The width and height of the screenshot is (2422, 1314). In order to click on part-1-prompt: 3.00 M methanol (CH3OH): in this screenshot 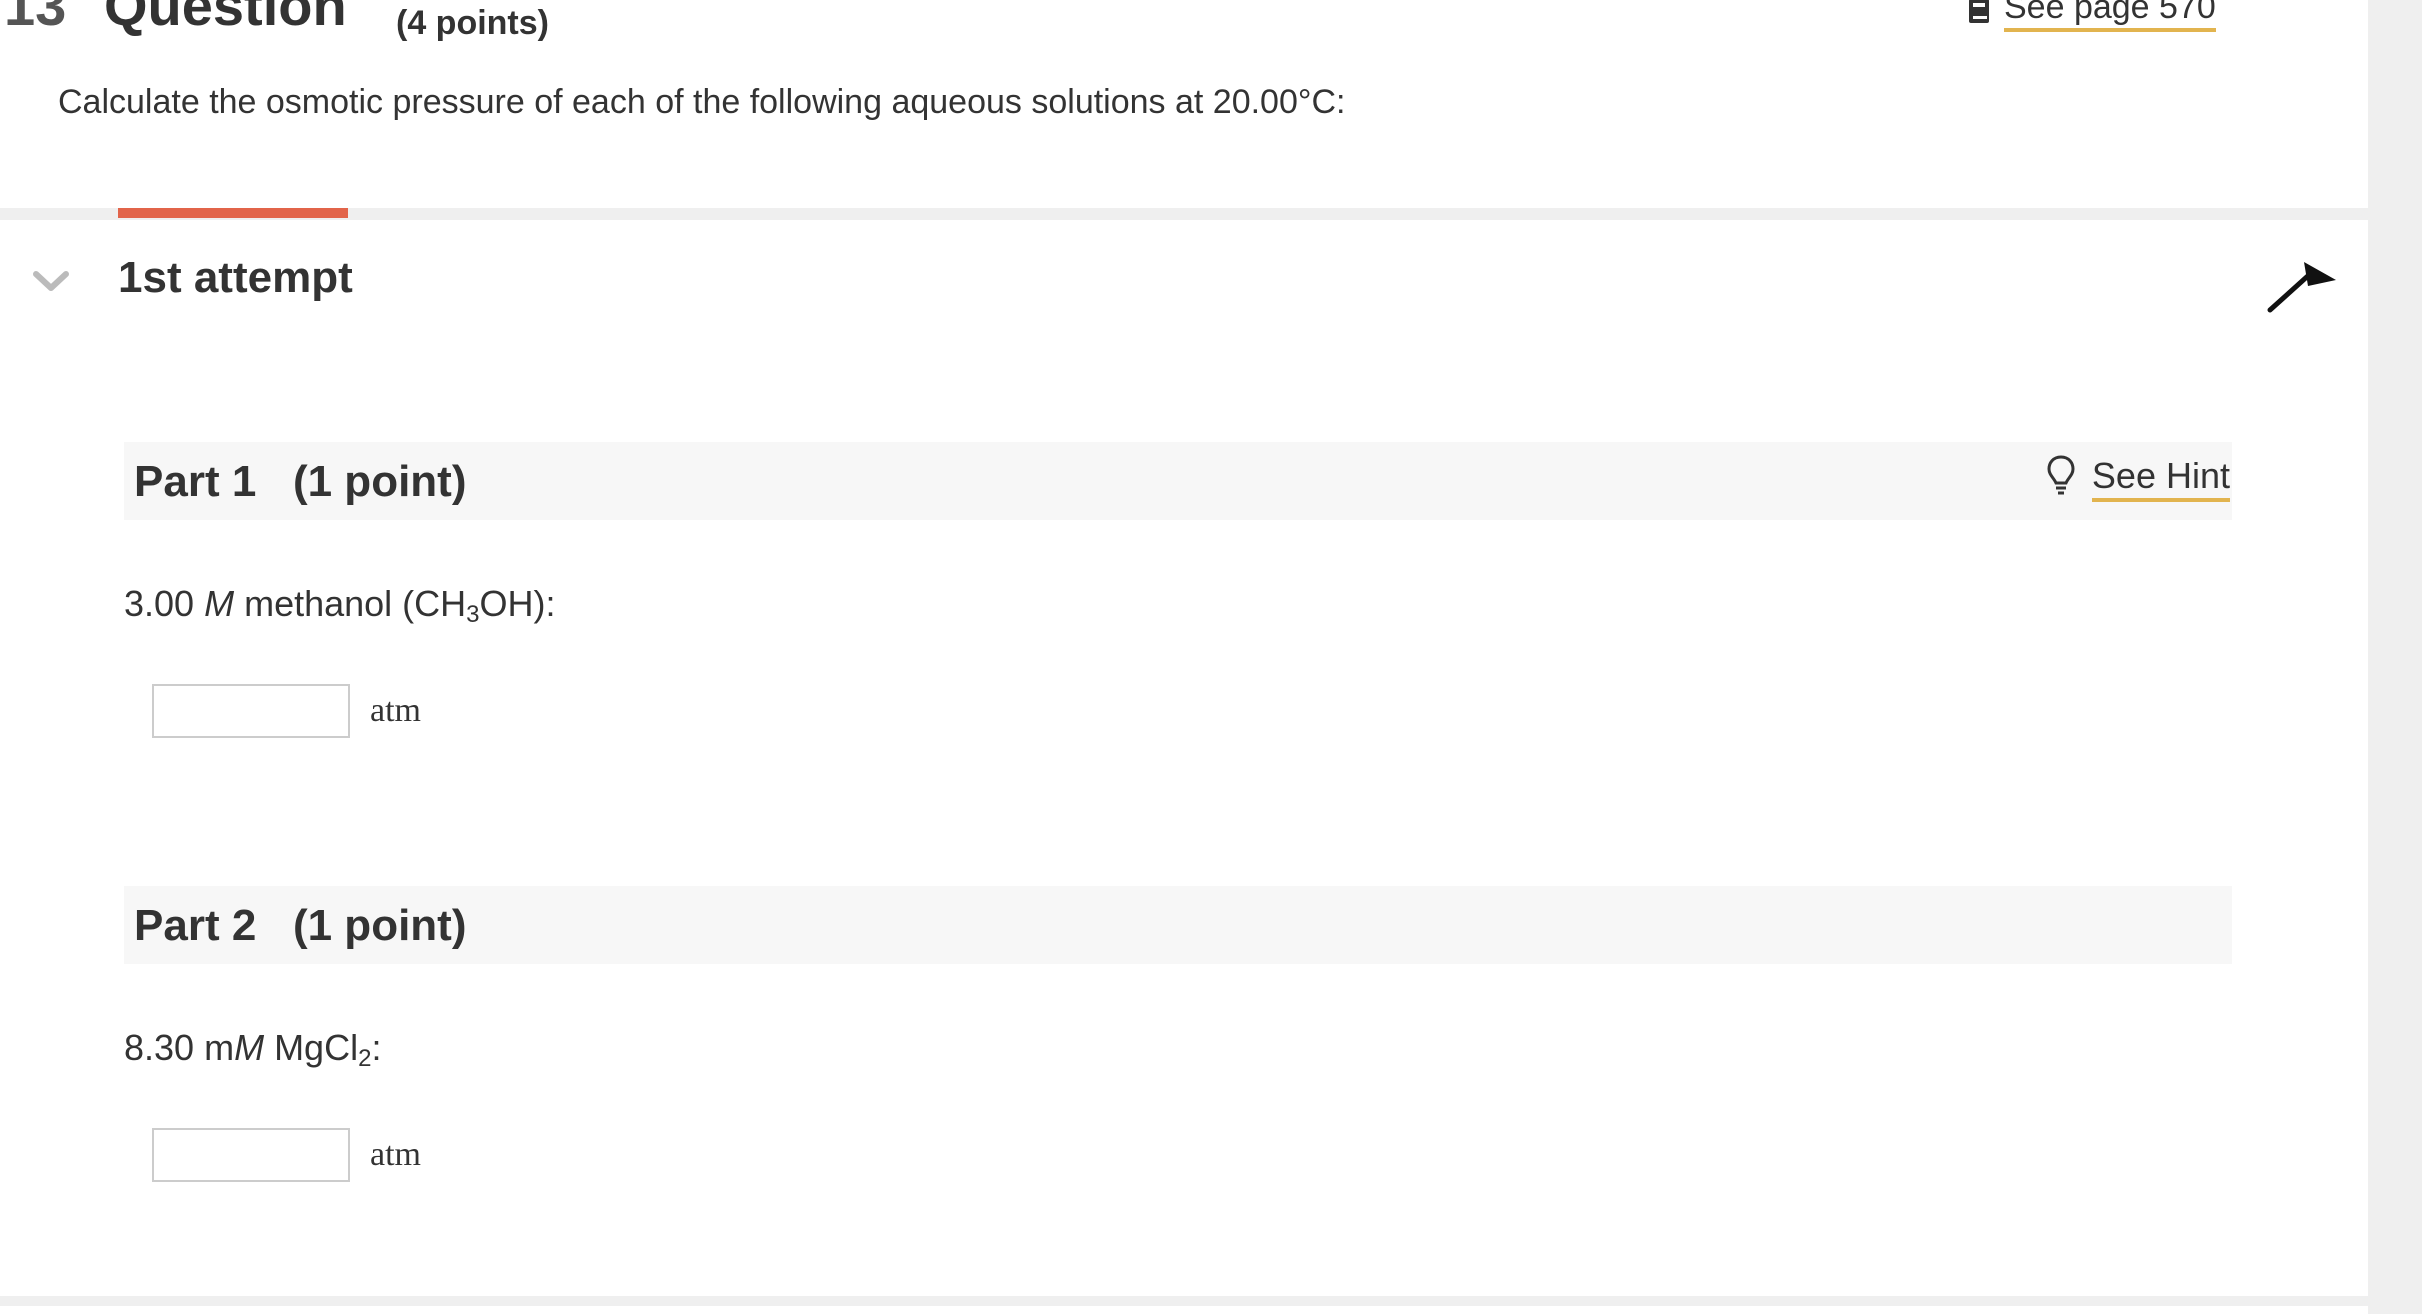, I will do `click(340, 606)`.